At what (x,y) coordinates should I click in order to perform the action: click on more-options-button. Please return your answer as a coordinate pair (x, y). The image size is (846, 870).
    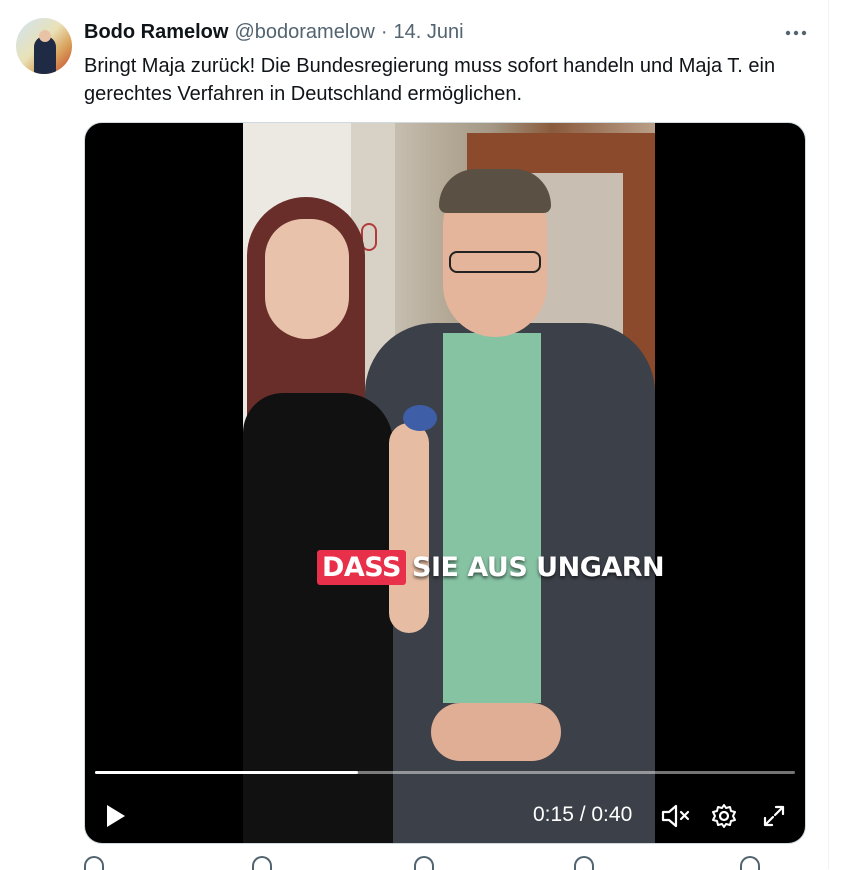
    Looking at the image, I should click on (796, 33).